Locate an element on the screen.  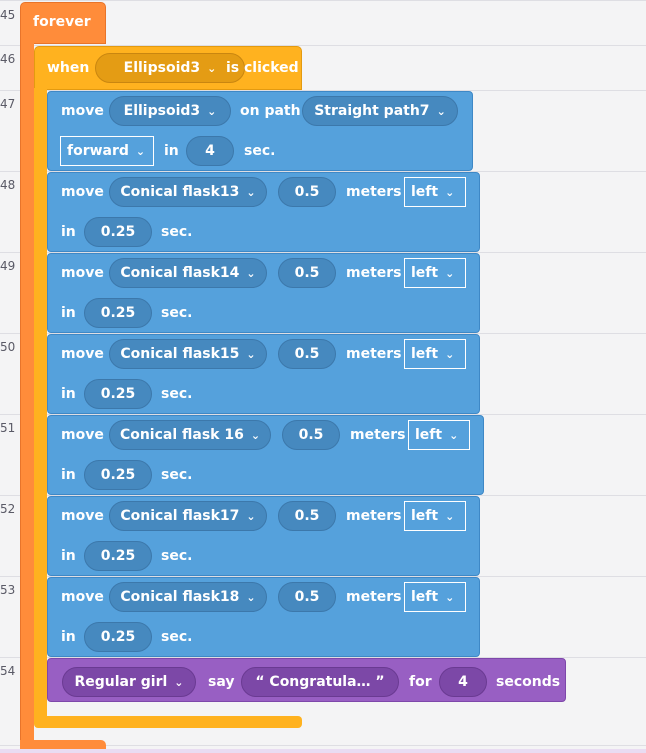
event-object-dropdown: Ellipsoid3 ⌄ is located at coordinates (170, 68).